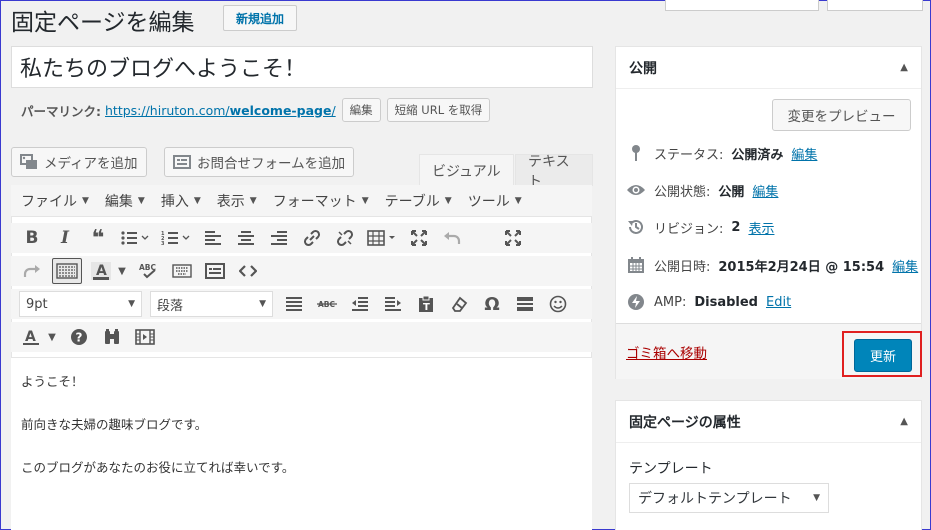 The image size is (931, 530). What do you see at coordinates (361, 110) in the screenshot?
I see `edit-slug-button: 編集` at bounding box center [361, 110].